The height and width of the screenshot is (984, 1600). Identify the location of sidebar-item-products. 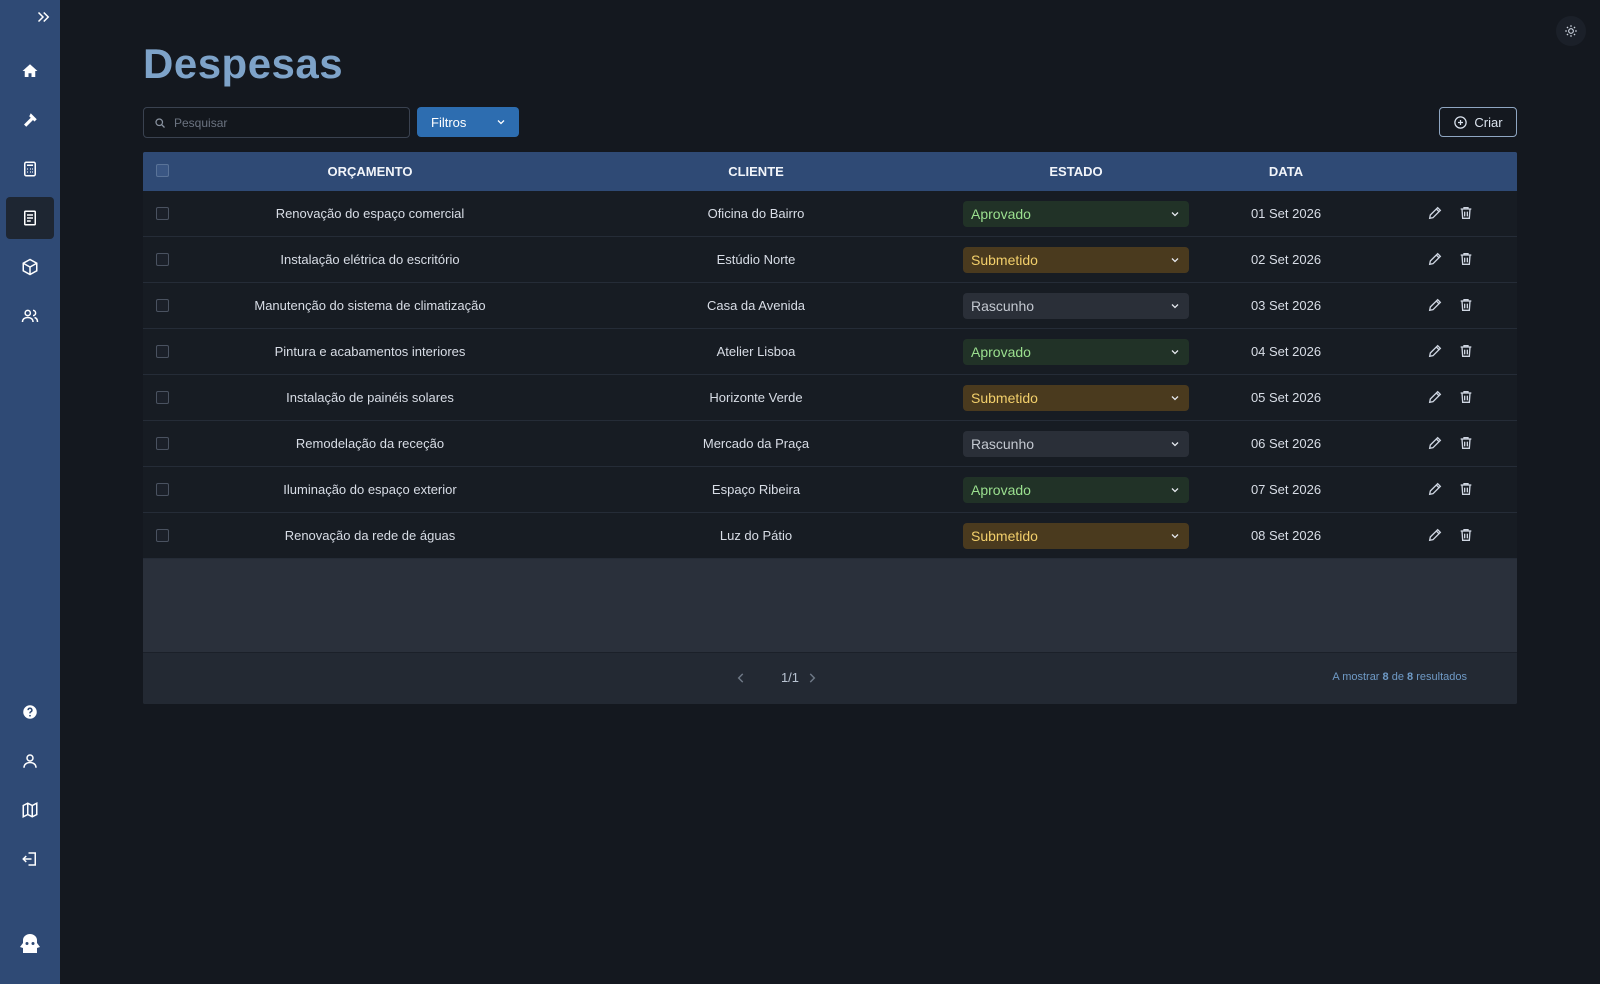
(30, 267).